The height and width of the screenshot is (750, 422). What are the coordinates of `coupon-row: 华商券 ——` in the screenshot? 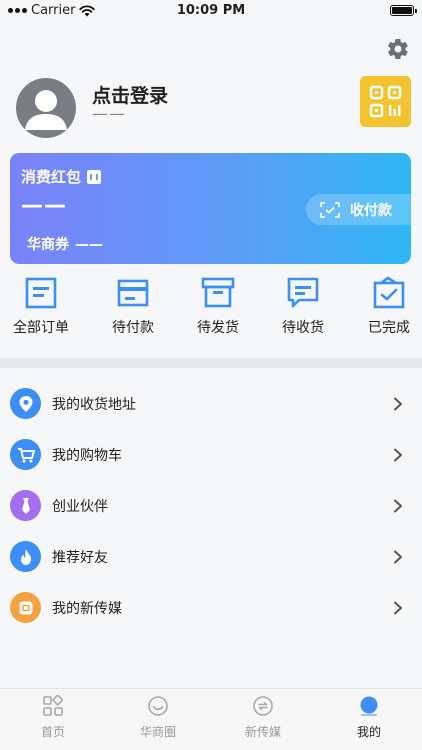 It's located at (62, 244).